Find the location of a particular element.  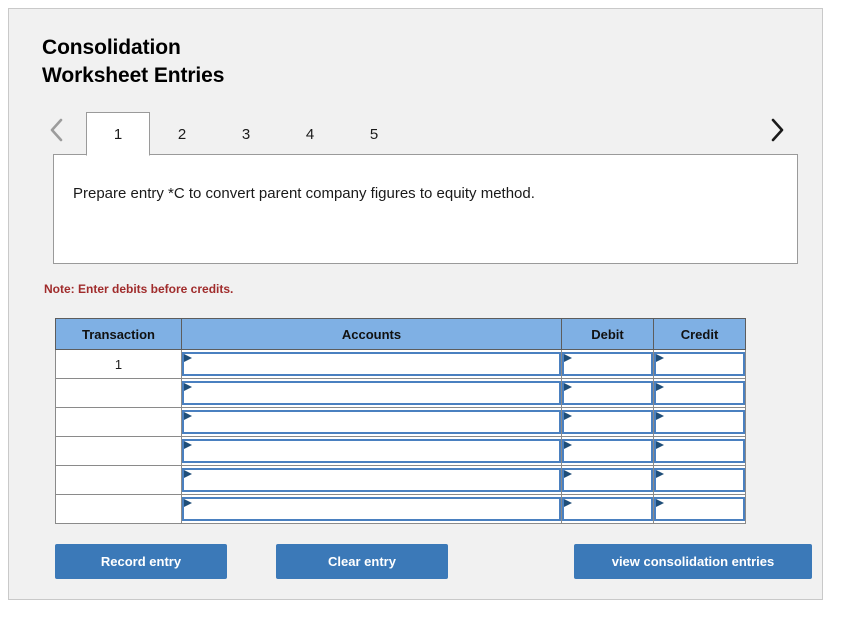

table-header: Transaction Accounts Debit Credit is located at coordinates (400, 334).